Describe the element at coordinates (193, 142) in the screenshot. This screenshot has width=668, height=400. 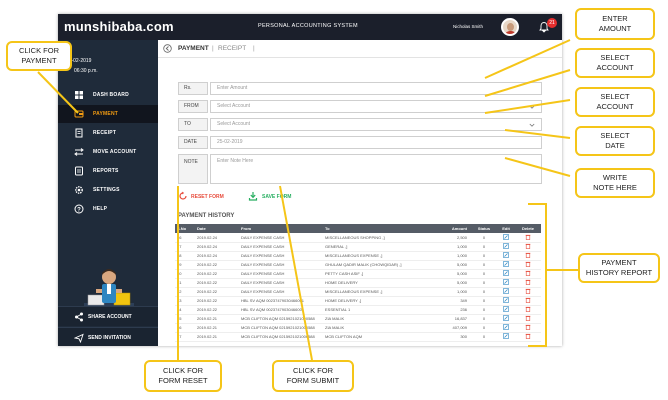
I see `date-label: DATE` at that location.